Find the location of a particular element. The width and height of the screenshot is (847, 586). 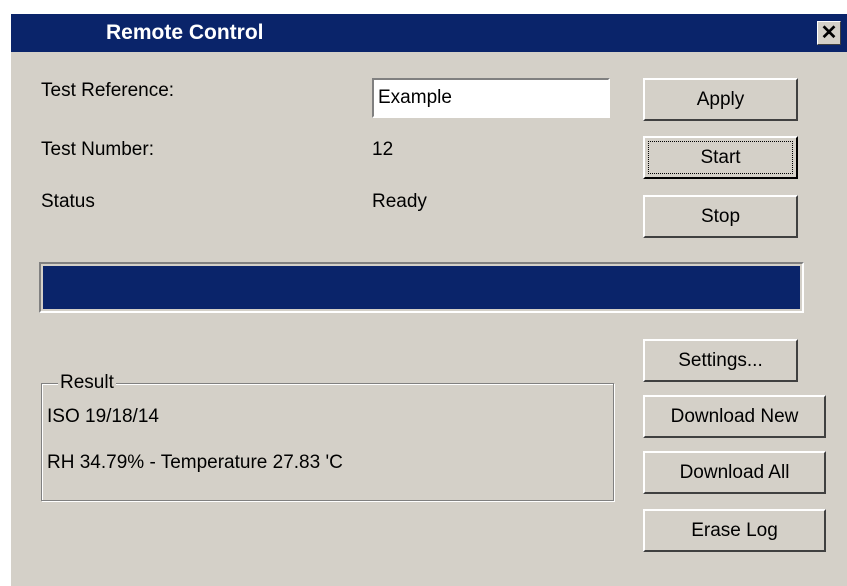

test-reference-input is located at coordinates (491, 98).